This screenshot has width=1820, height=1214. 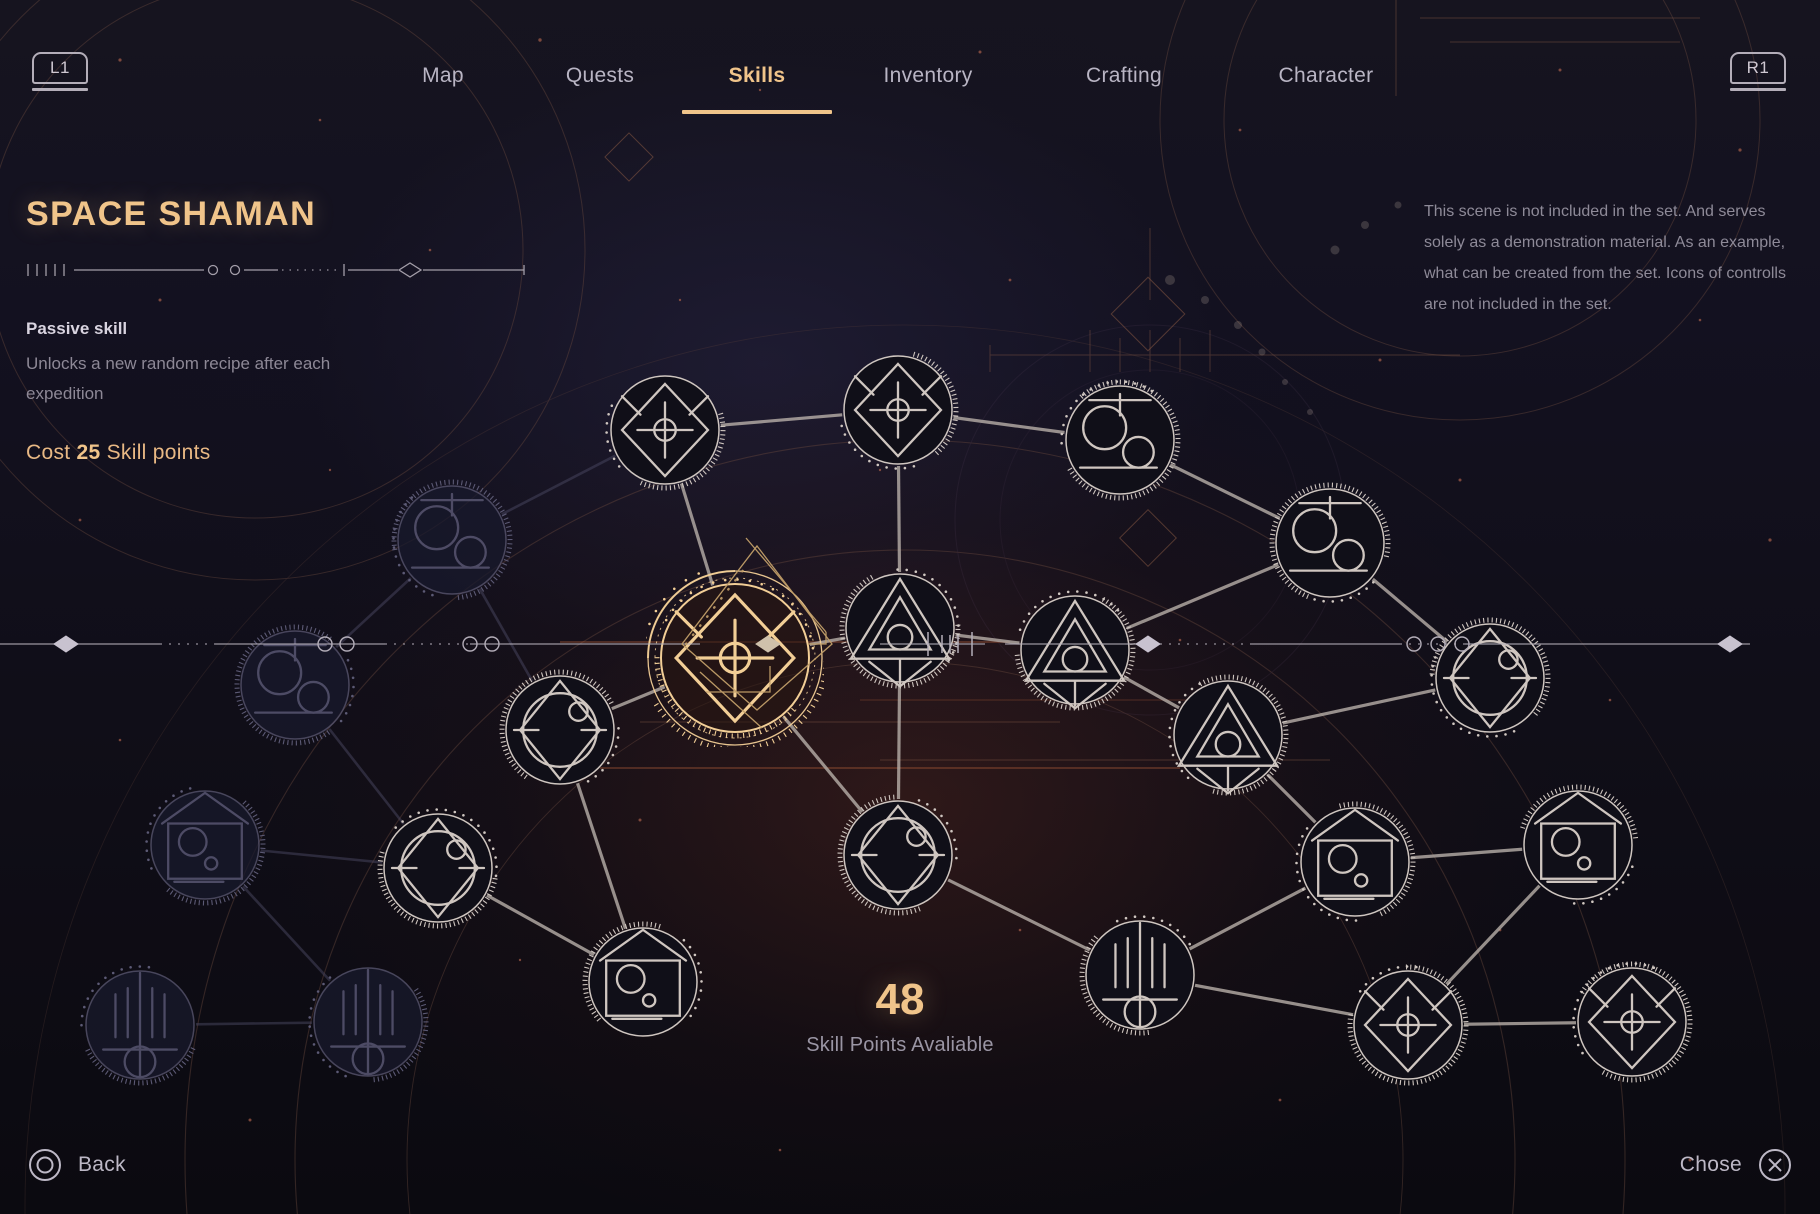 What do you see at coordinates (77, 1165) in the screenshot?
I see `back-button: Back` at bounding box center [77, 1165].